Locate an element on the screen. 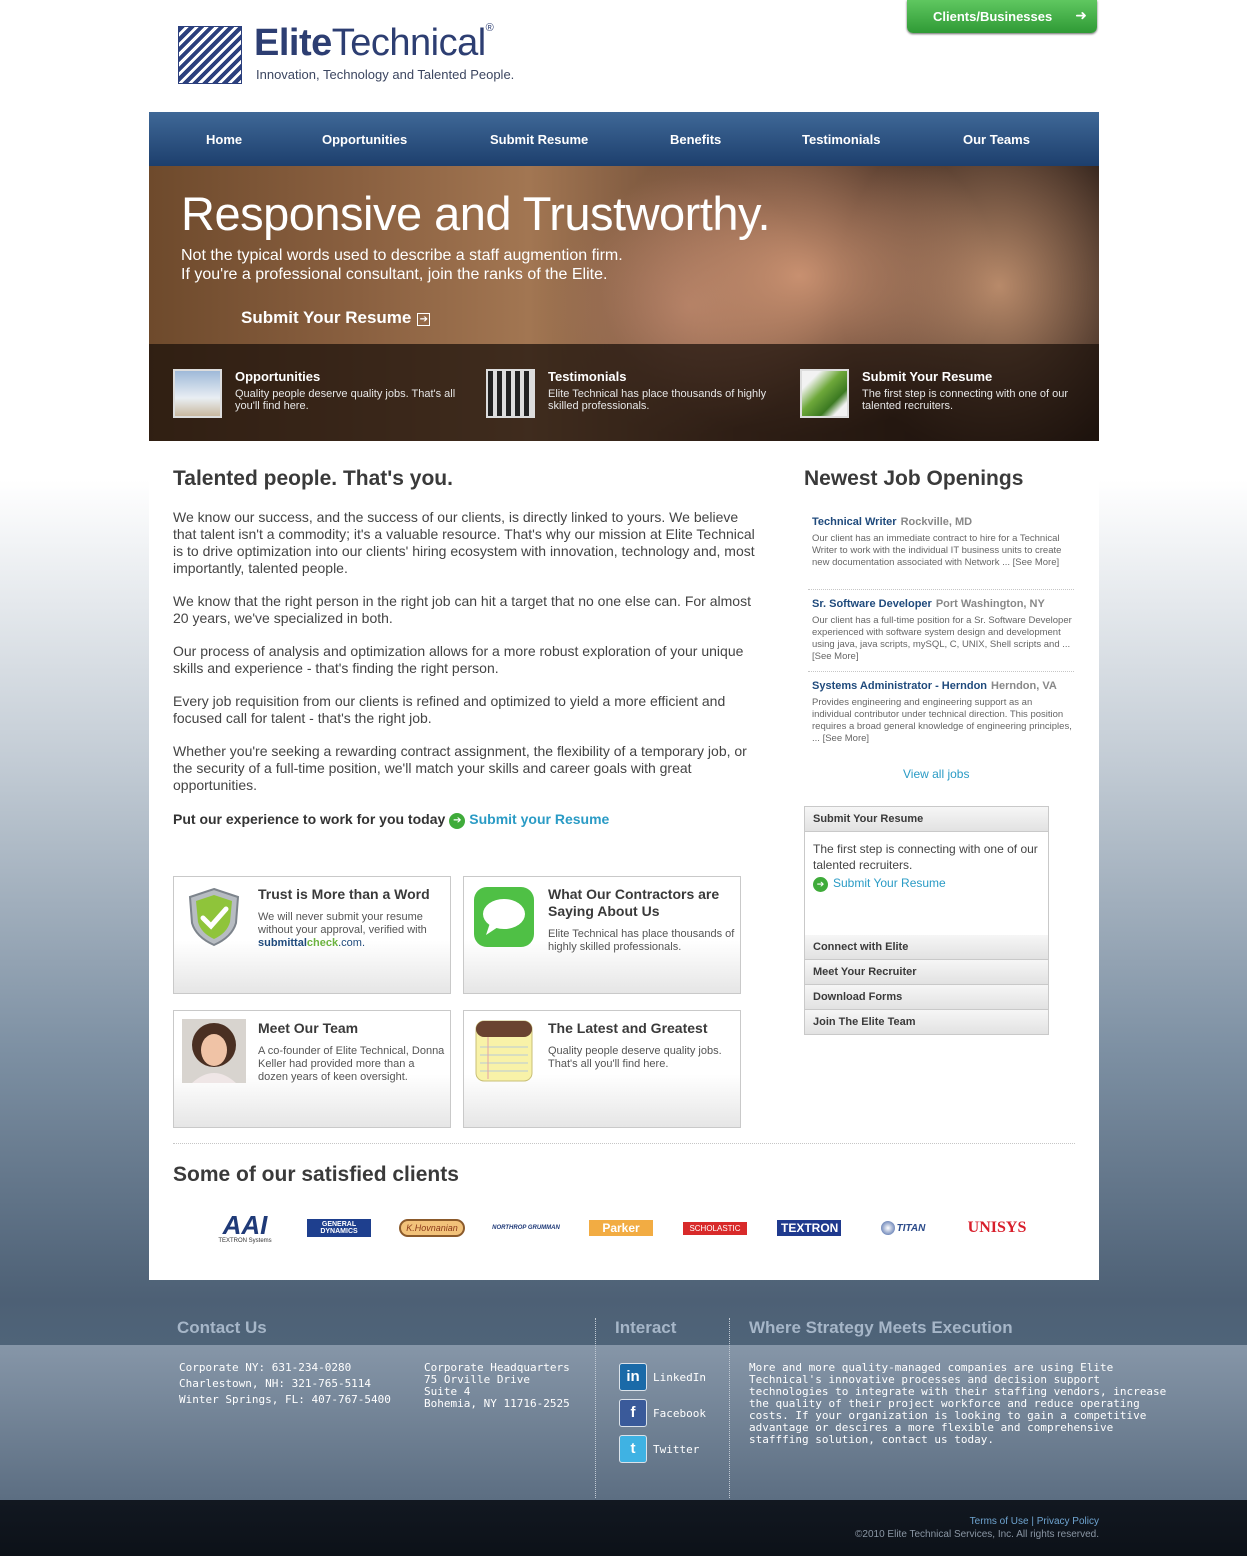  terms-of-use-link: Terms of Use is located at coordinates (999, 1521).